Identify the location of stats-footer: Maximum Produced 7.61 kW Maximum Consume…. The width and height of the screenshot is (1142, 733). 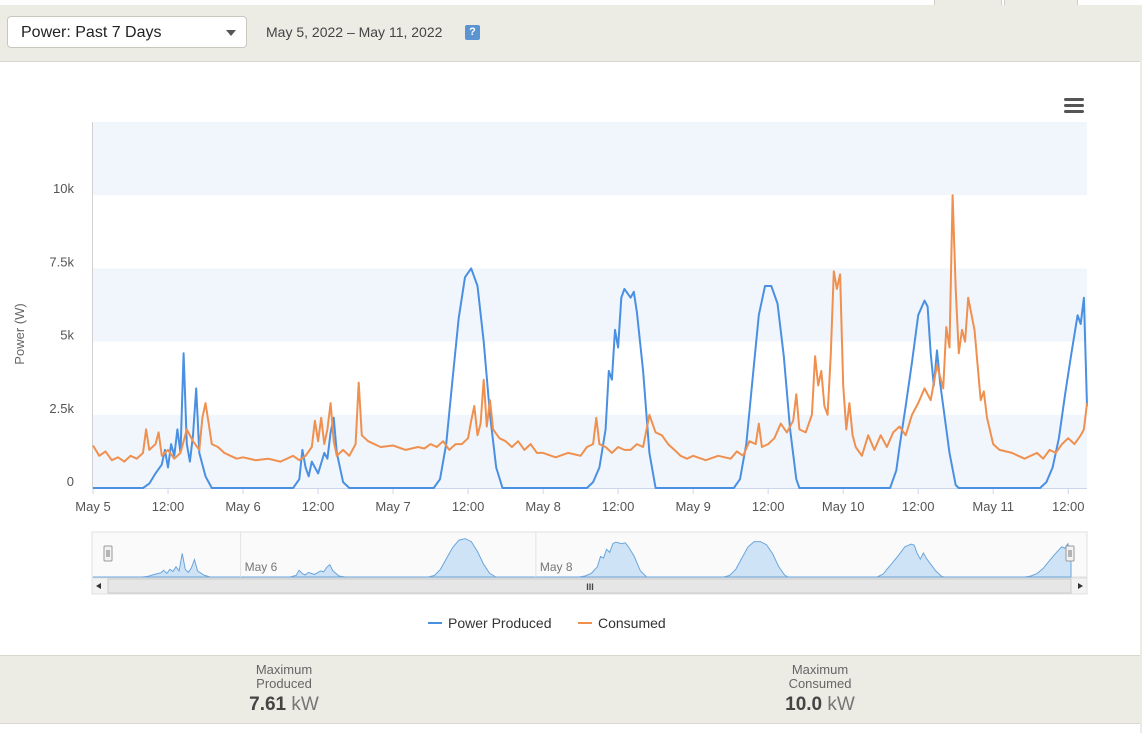
(570, 689).